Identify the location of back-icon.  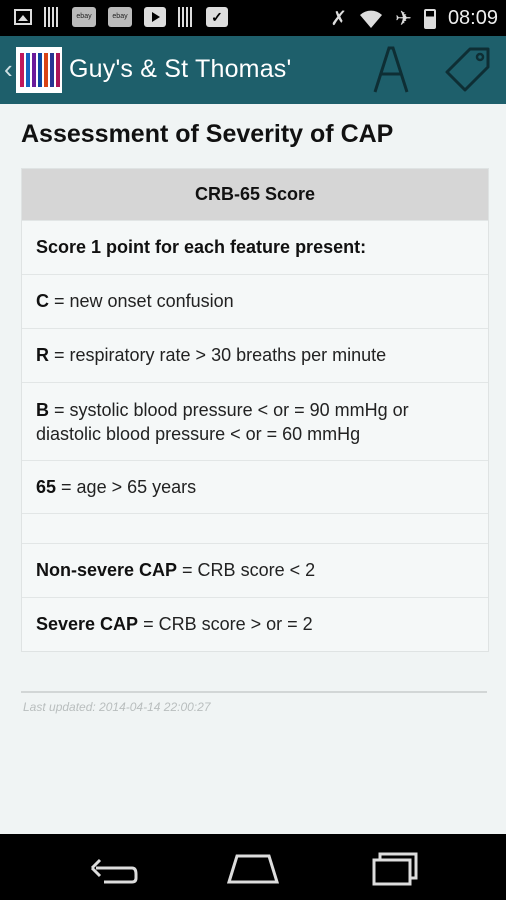
(112, 868).